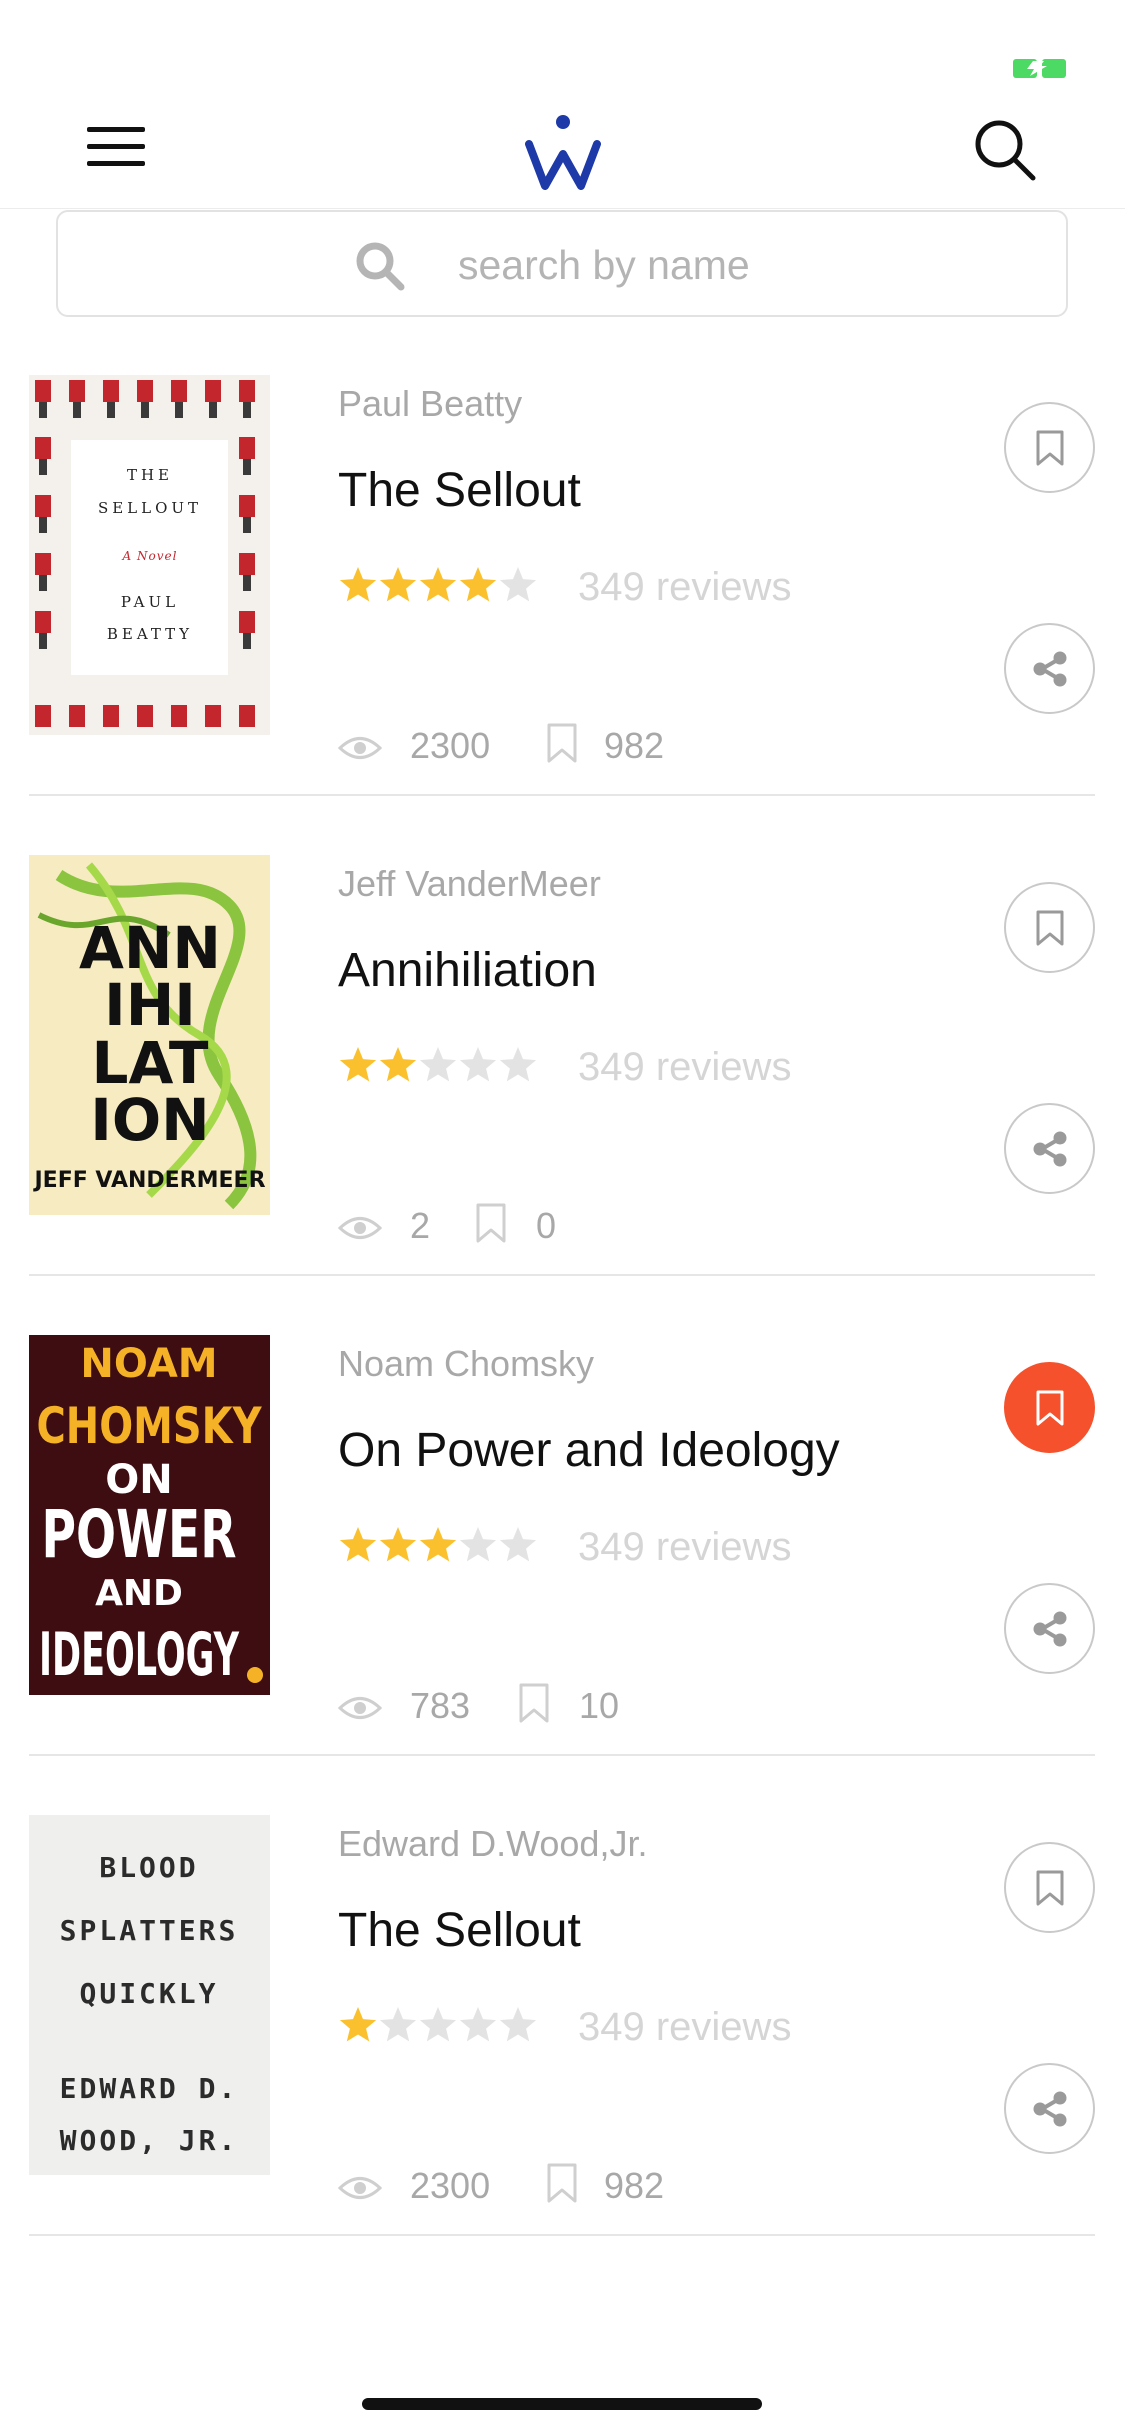 Image resolution: width=1125 pixels, height=2436 pixels. What do you see at coordinates (150, 602) in the screenshot?
I see `cover-text: PAUL` at bounding box center [150, 602].